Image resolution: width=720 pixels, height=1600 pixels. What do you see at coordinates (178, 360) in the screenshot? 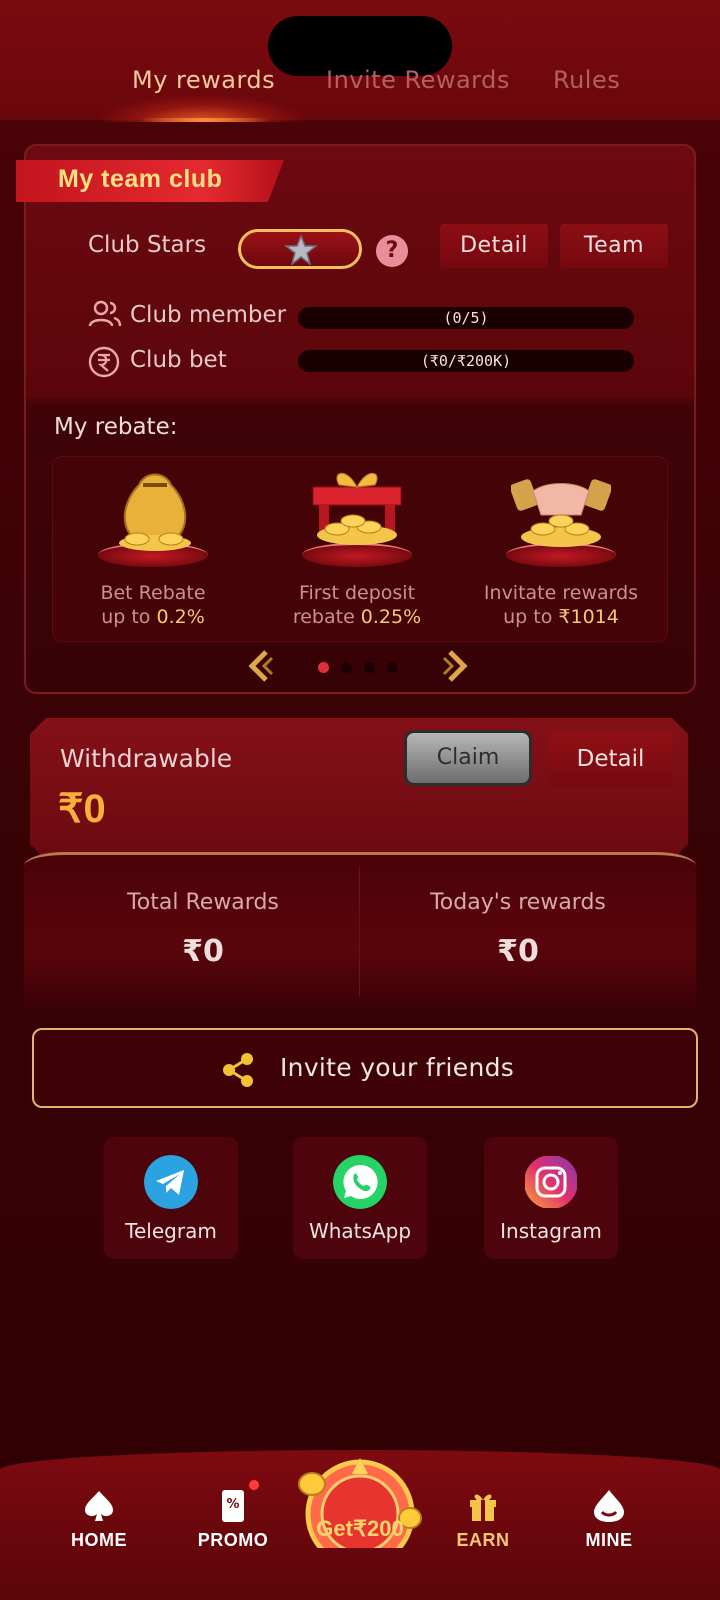
I see `club-bet-label: Club bet` at bounding box center [178, 360].